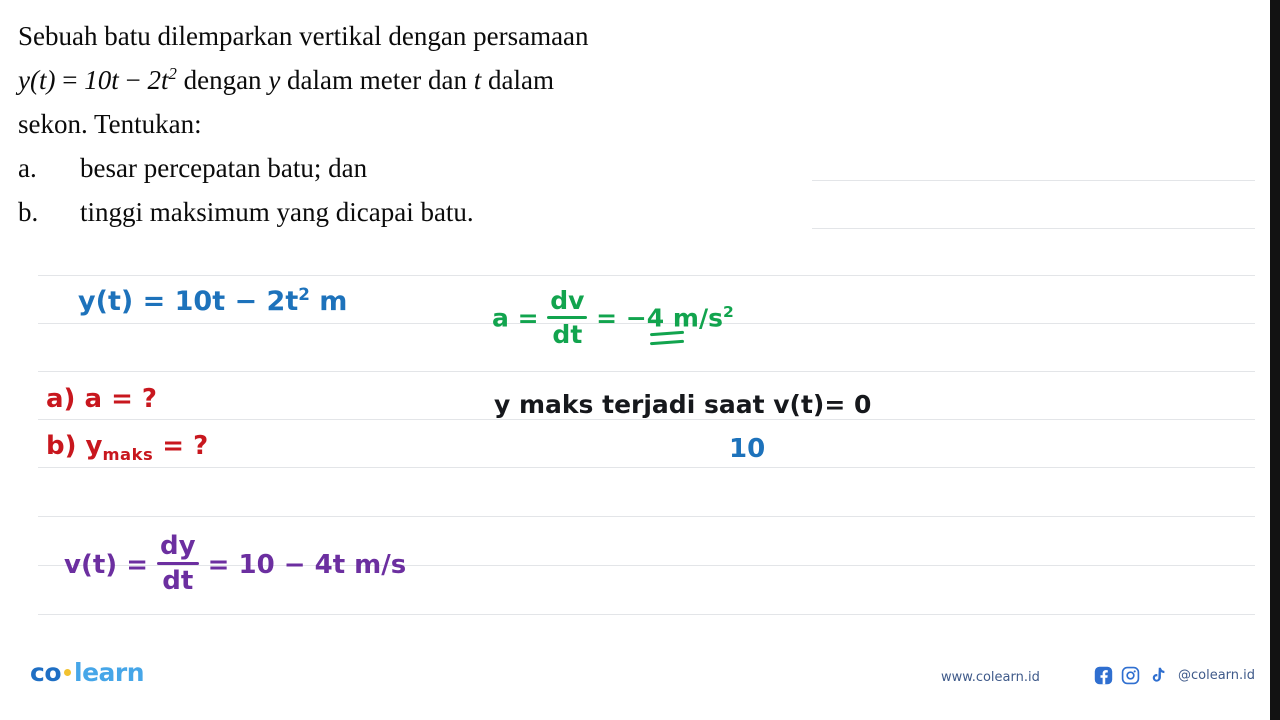 The image size is (1280, 720). I want to click on formula-equals: =, so click(70, 80).